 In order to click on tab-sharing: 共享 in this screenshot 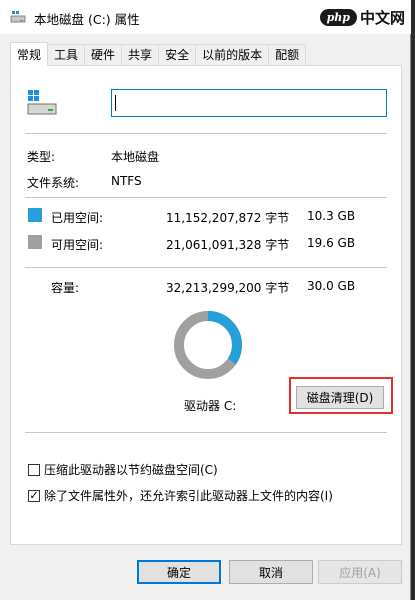, I will do `click(141, 54)`.